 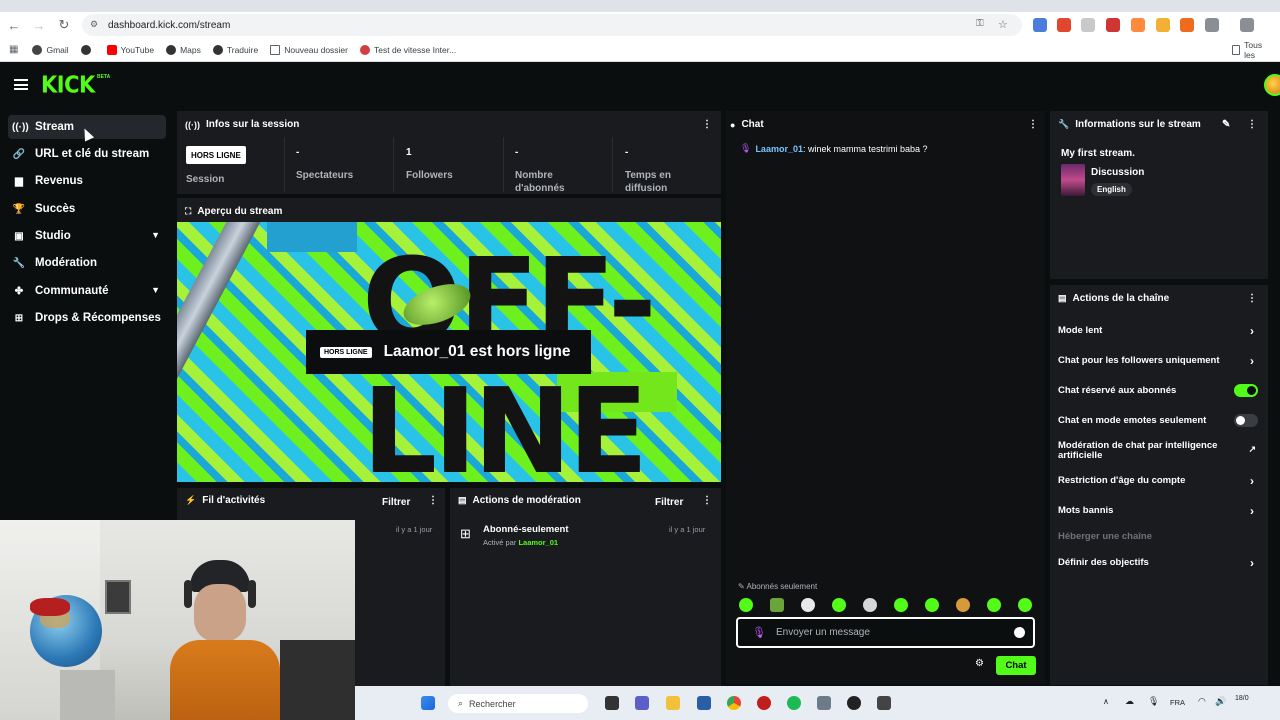 I want to click on spotify-icon, so click(x=794, y=703).